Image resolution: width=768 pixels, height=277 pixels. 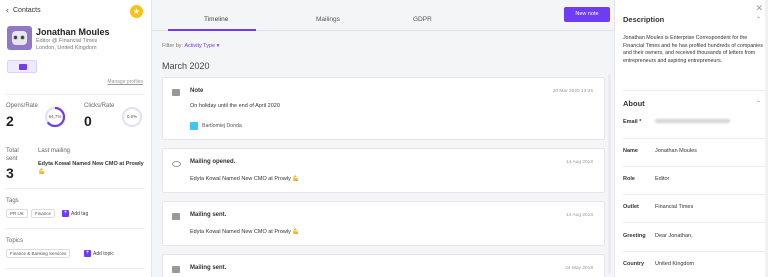 I want to click on clicks-rate-ring: 0,0%, so click(x=132, y=117).